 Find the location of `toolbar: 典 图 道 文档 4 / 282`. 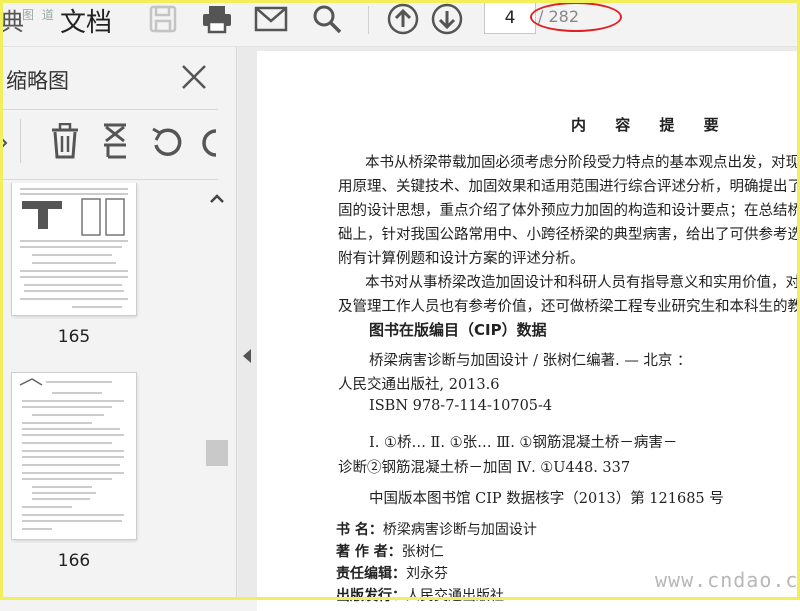

toolbar: 典 图 道 文档 4 / 282 is located at coordinates (400, 23).